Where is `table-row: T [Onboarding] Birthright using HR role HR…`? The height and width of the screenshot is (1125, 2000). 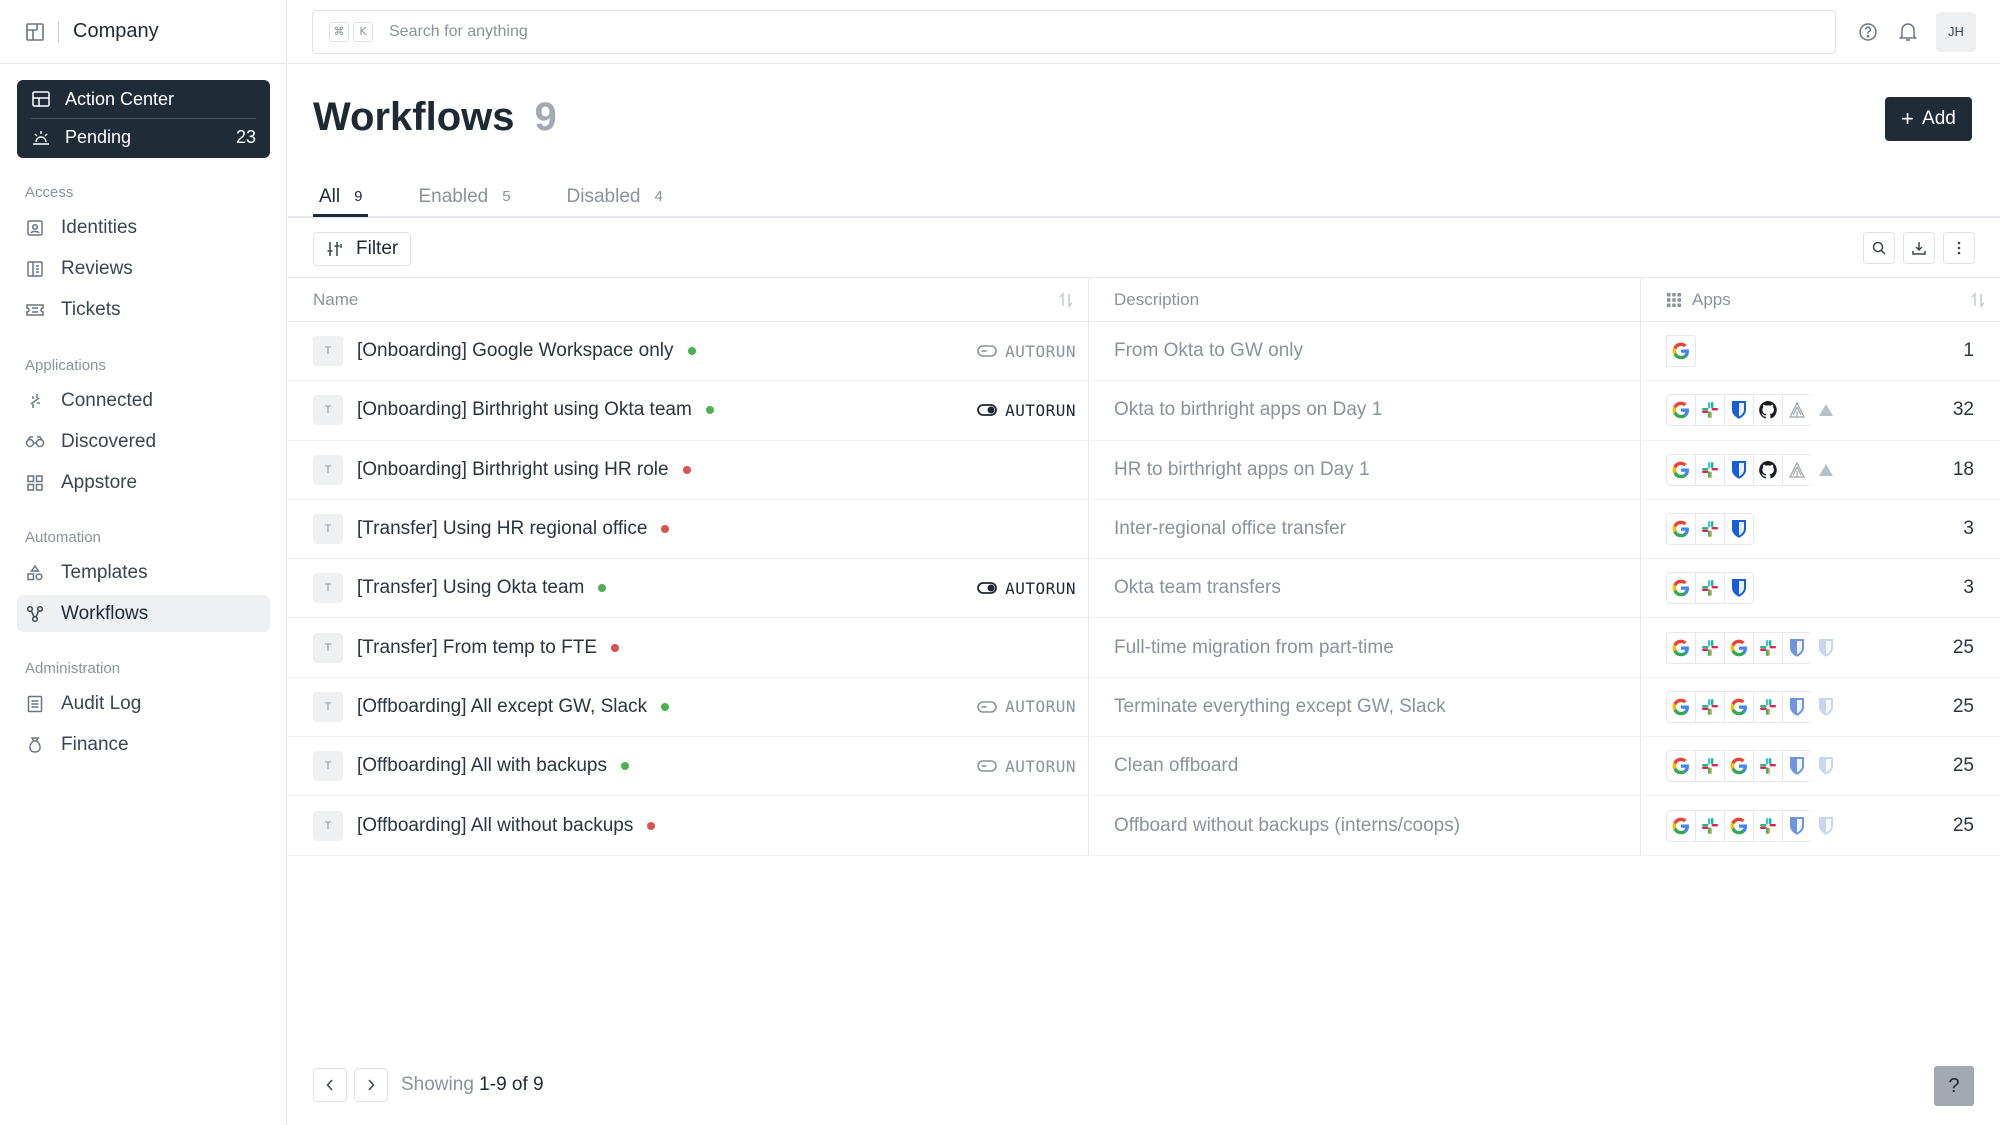
table-row: T [Onboarding] Birthright using HR role HR… is located at coordinates (1144, 470).